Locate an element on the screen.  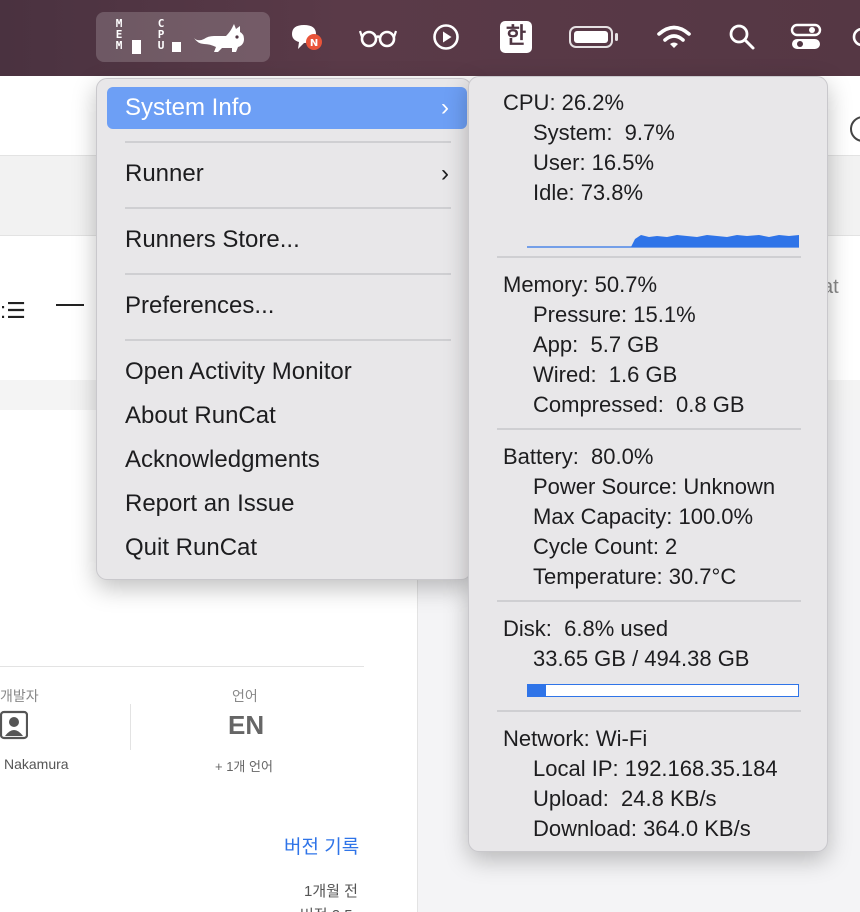
cat-icon is located at coordinates (219, 38).